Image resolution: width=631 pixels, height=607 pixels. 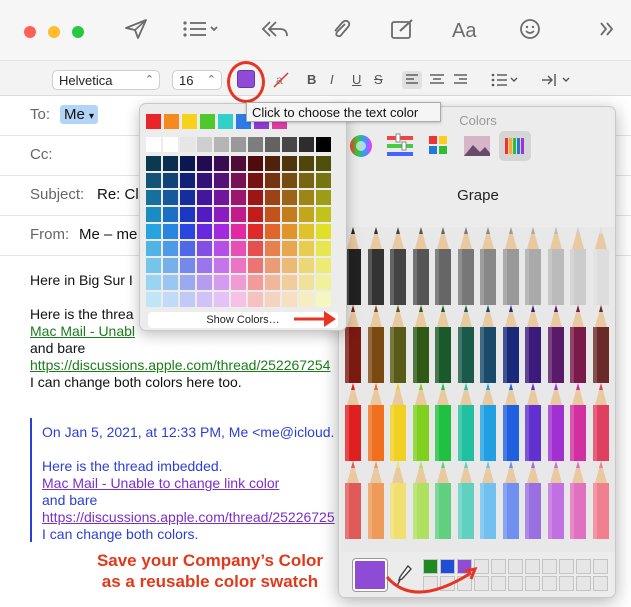 What do you see at coordinates (515, 146) in the screenshot?
I see `pencils-tab` at bounding box center [515, 146].